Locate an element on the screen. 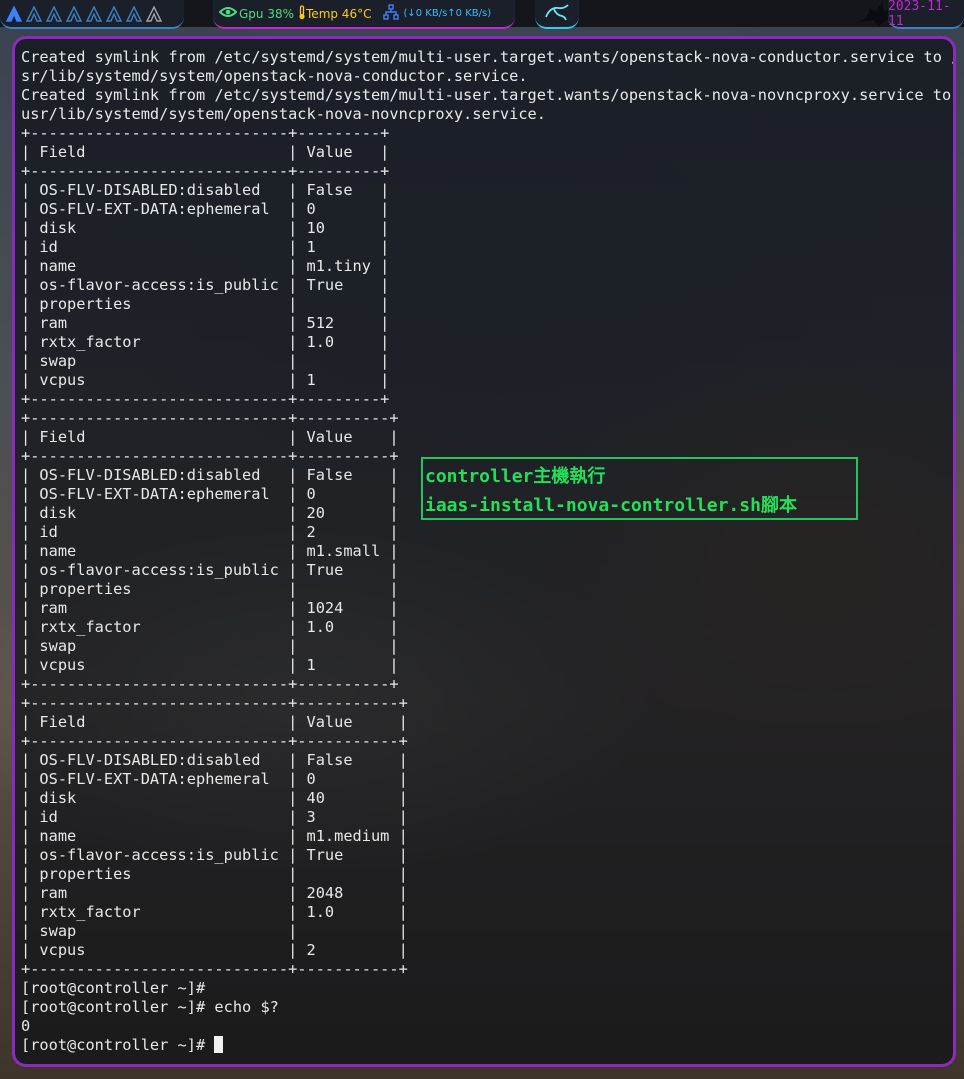 This screenshot has height=1079, width=964. workspace-7-icon is located at coordinates (133, 13).